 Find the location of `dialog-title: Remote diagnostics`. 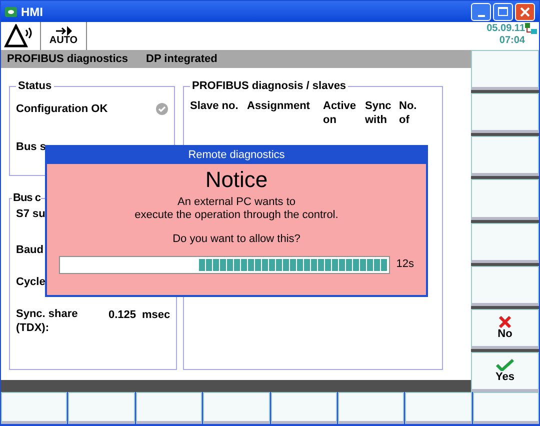

dialog-title: Remote diagnostics is located at coordinates (236, 156).